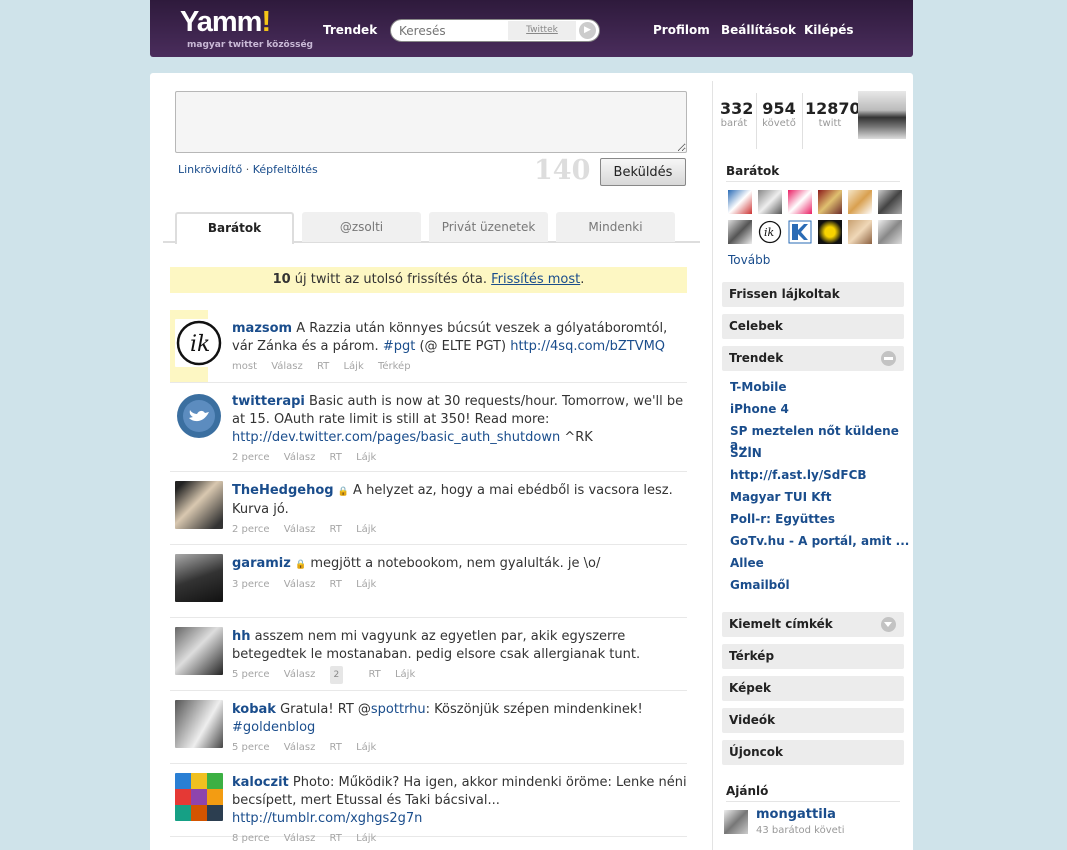 The width and height of the screenshot is (1067, 850). Describe the element at coordinates (251, 838) in the screenshot. I see `tweet-time: 8 perce` at that location.